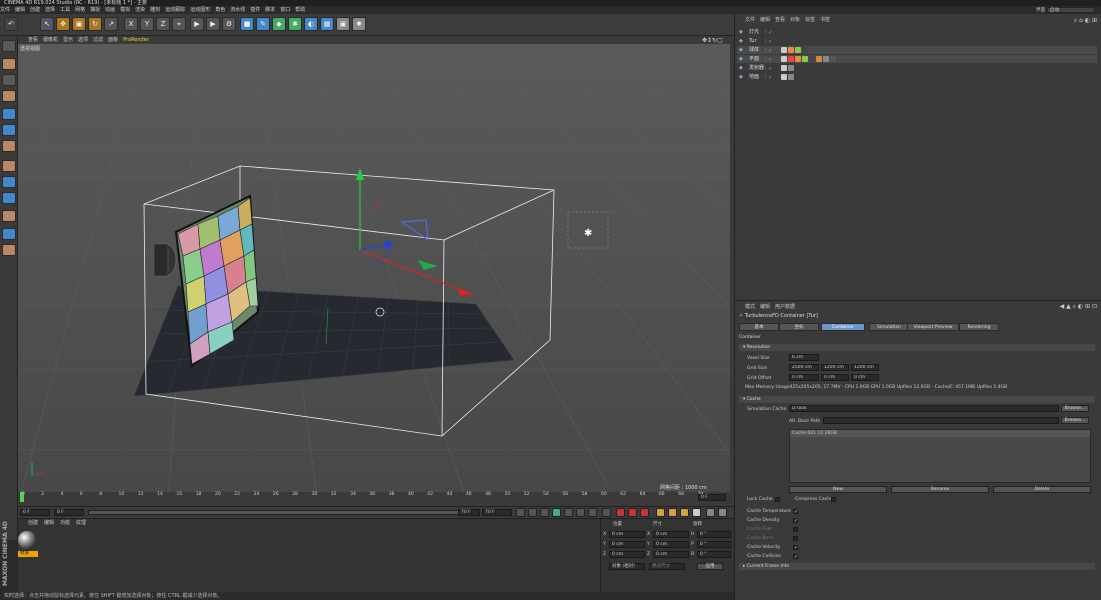 This screenshot has height=600, width=1101. What do you see at coordinates (1042, 489) in the screenshot?
I see `delete-cache-button: Delete` at bounding box center [1042, 489].